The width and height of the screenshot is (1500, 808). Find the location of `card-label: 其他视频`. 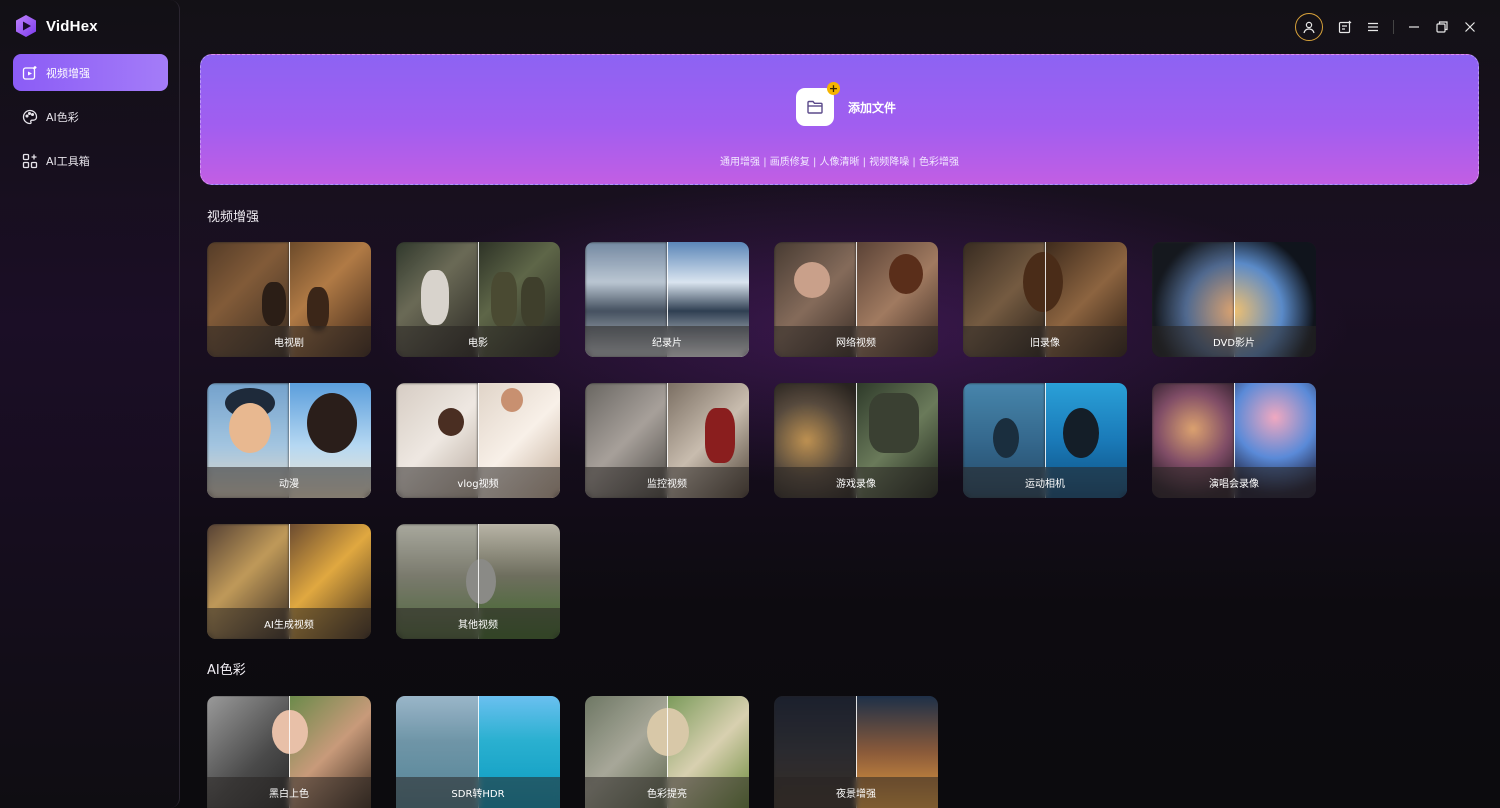

card-label: 其他视频 is located at coordinates (478, 623).